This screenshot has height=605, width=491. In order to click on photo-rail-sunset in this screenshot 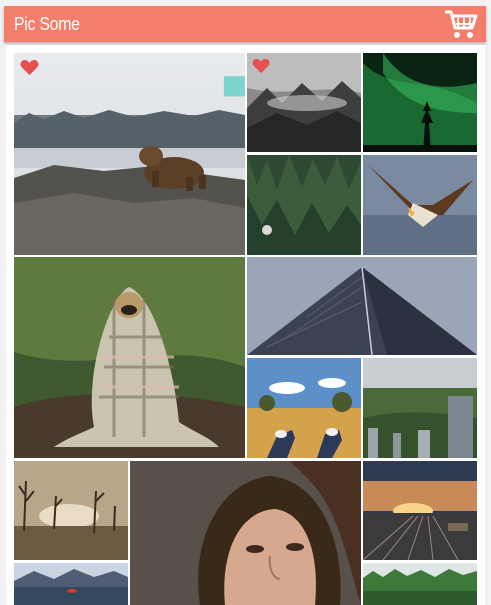, I will do `click(420, 510)`.